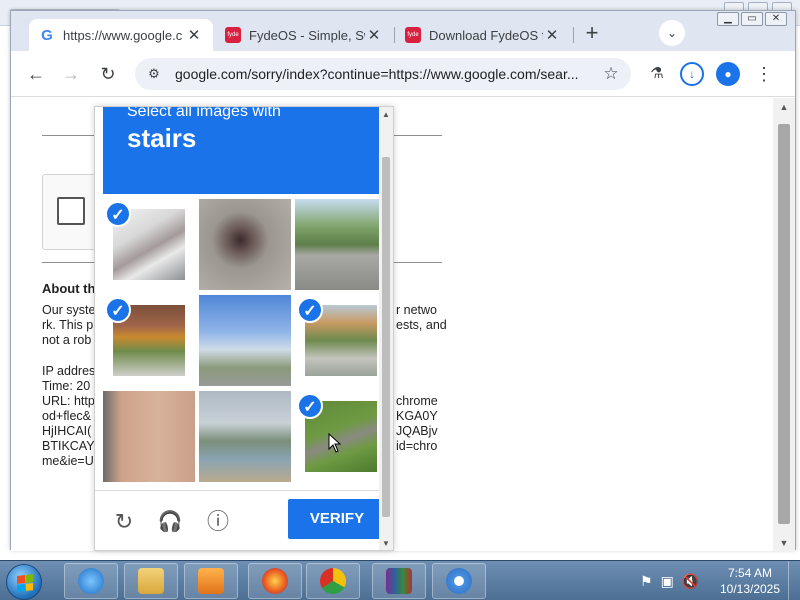  I want to click on volume-muted-icon: 🔇, so click(690, 581).